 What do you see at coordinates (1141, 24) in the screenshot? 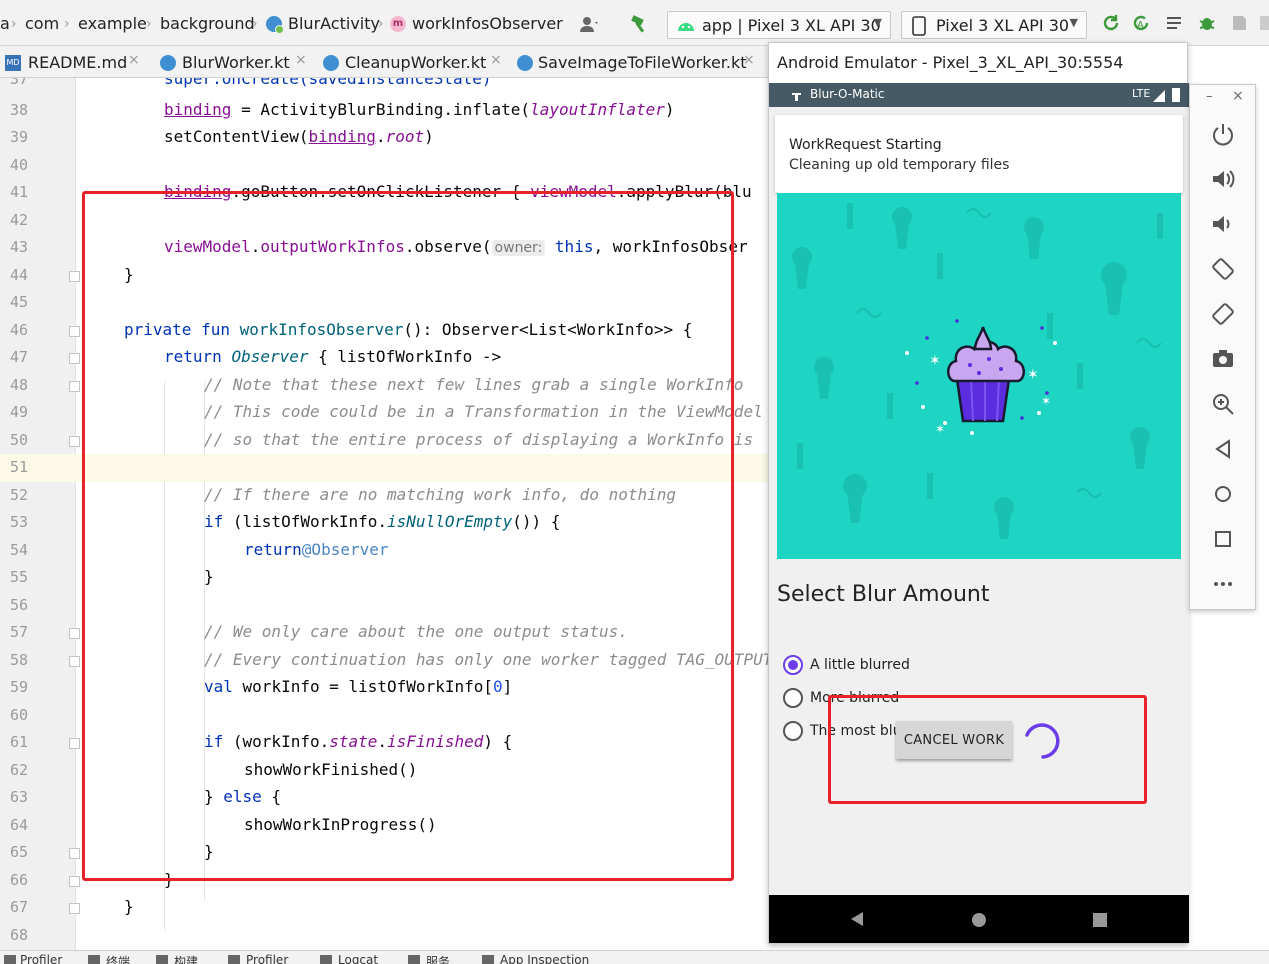
I see `apply-code-changes-icon: A` at bounding box center [1141, 24].